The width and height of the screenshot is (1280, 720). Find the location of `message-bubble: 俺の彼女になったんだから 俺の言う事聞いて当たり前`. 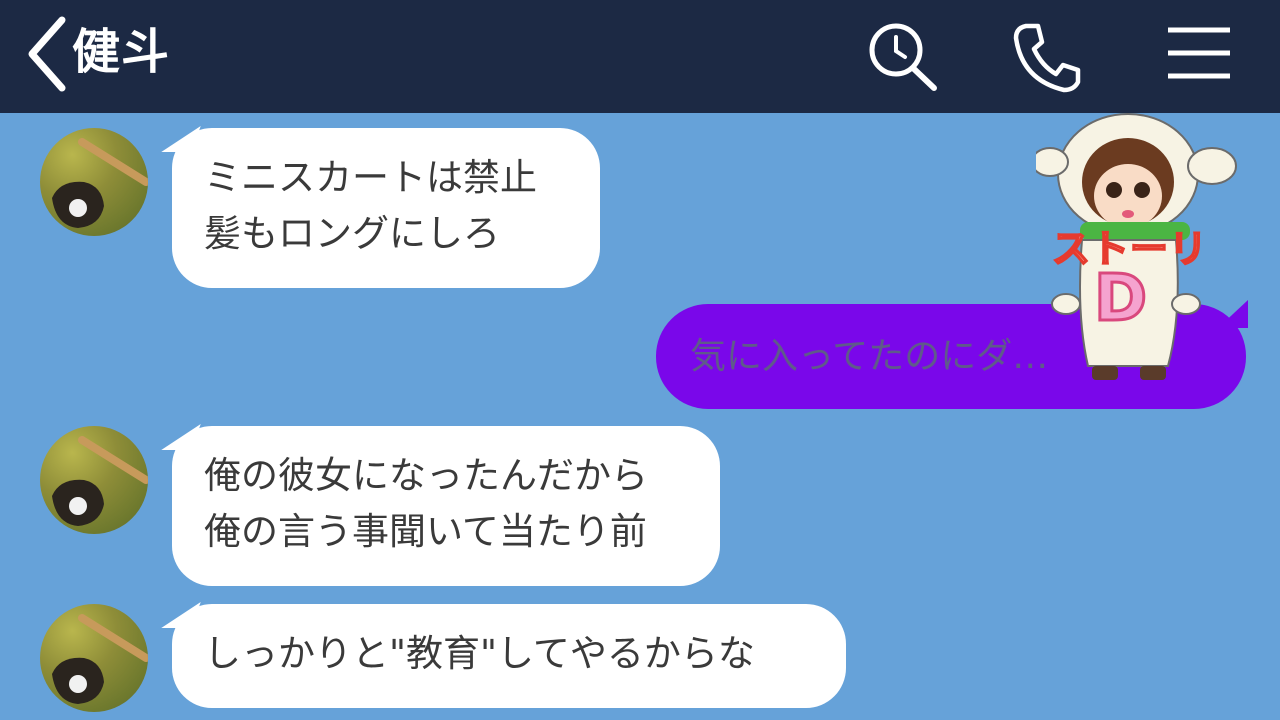

message-bubble: 俺の彼女になったんだから 俺の言う事聞いて当たり前 is located at coordinates (446, 506).